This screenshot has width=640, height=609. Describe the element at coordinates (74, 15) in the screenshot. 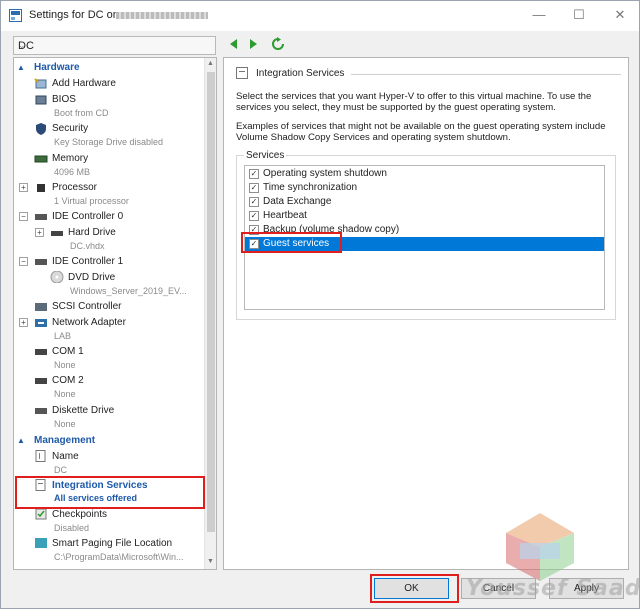

I see `window-title: Settings for DC on` at that location.